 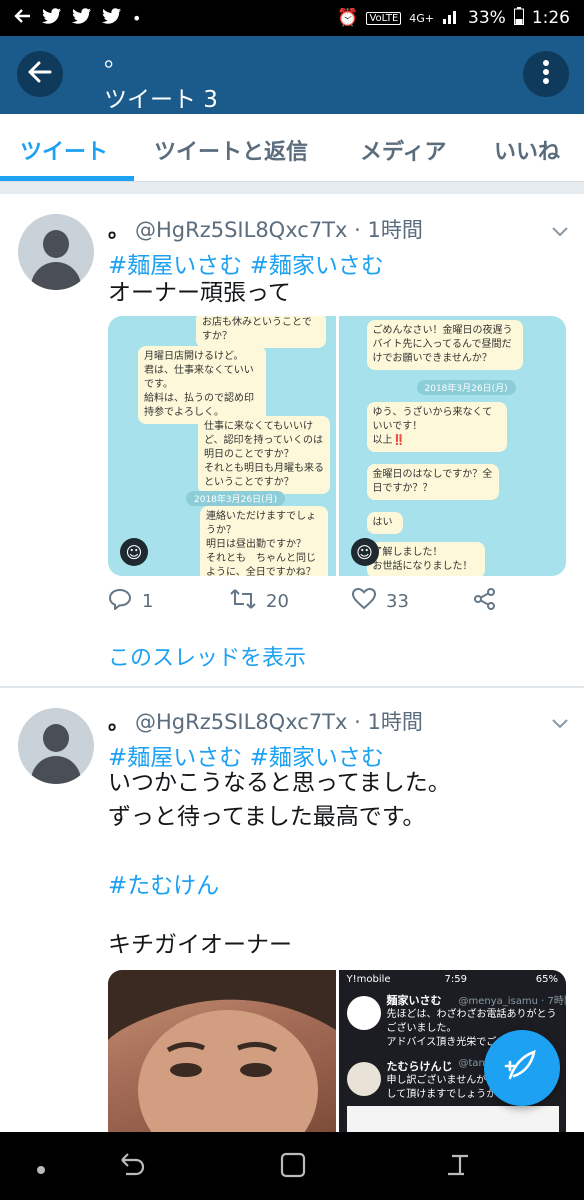 I want to click on tweet-hashtags: #麺屋いさむ #麺家いさむ, so click(x=246, y=263).